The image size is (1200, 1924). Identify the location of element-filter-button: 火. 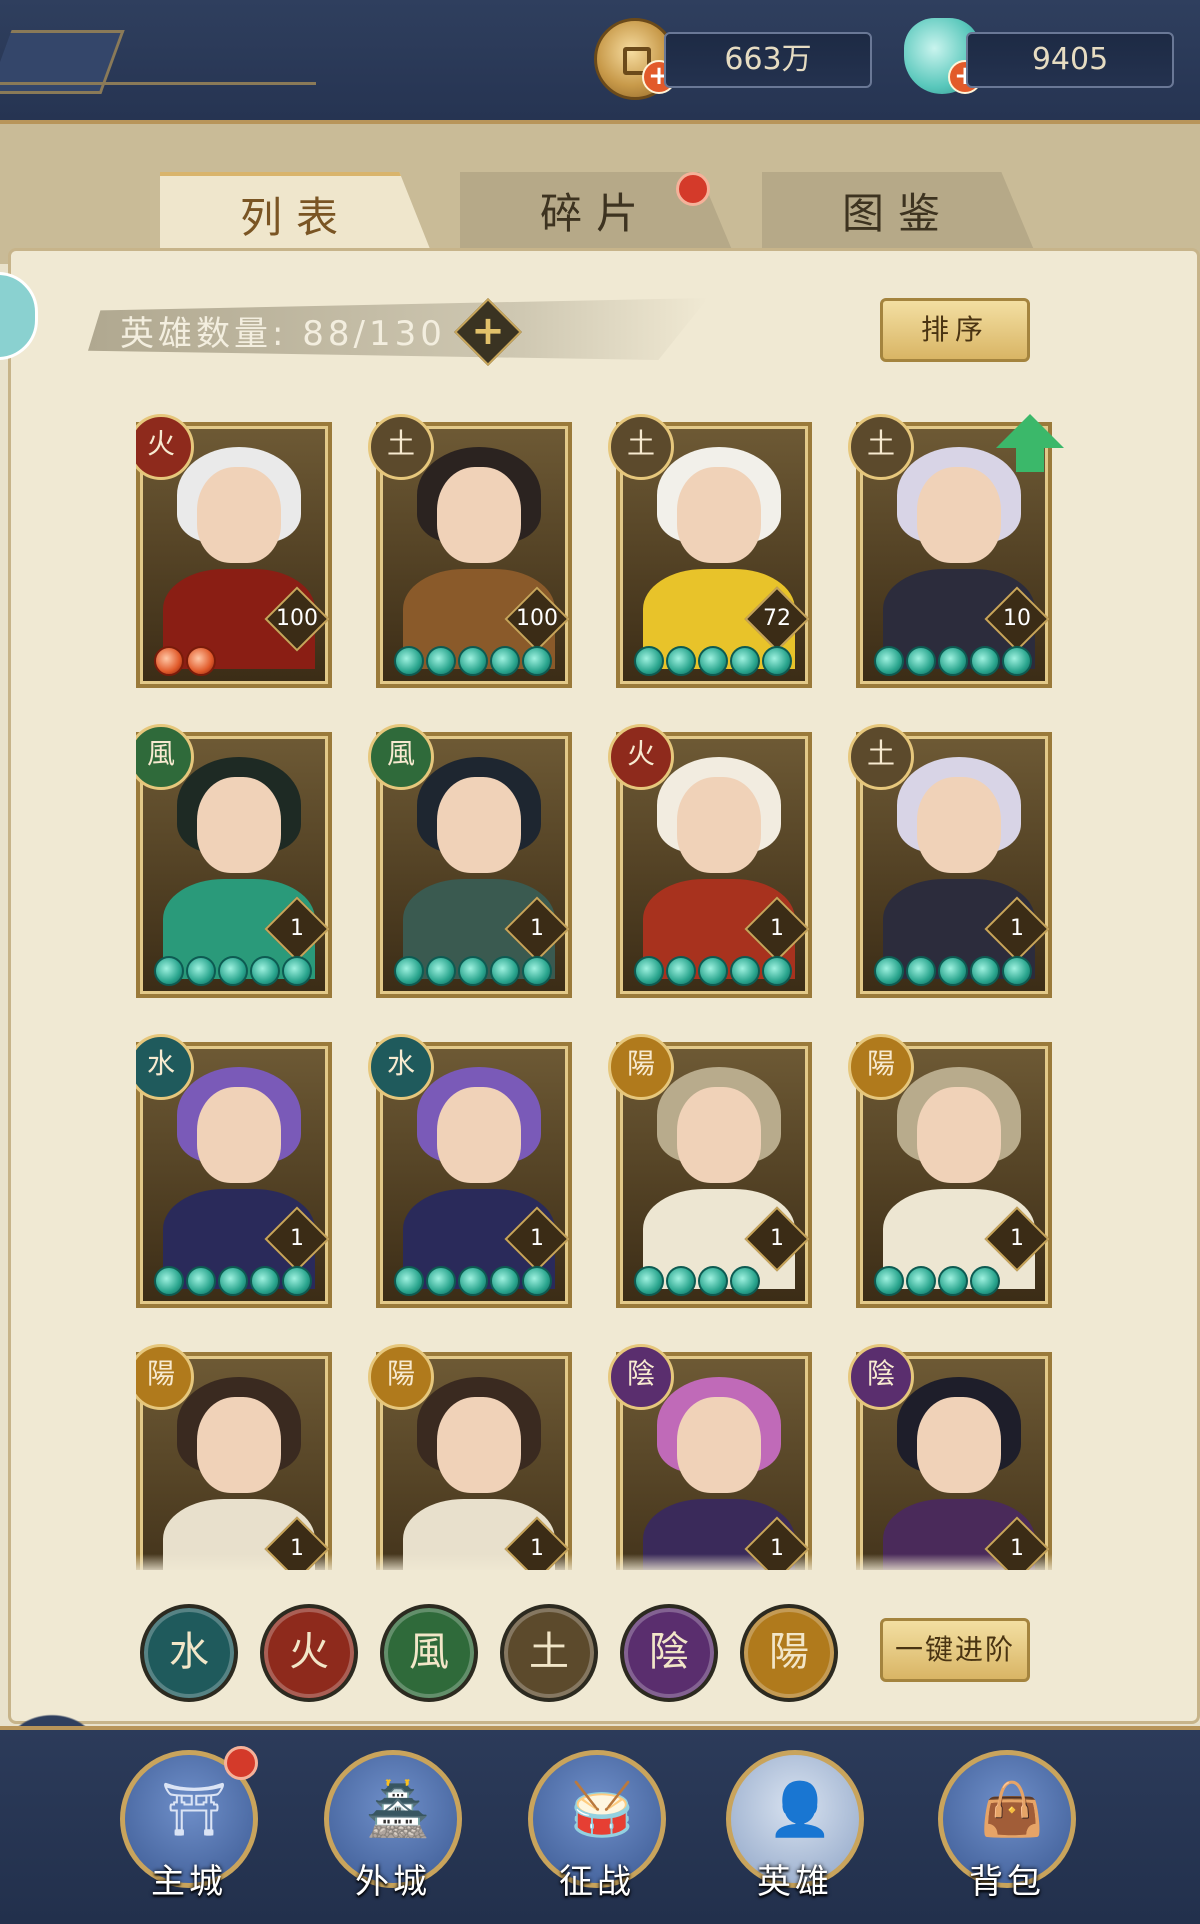
(309, 1653).